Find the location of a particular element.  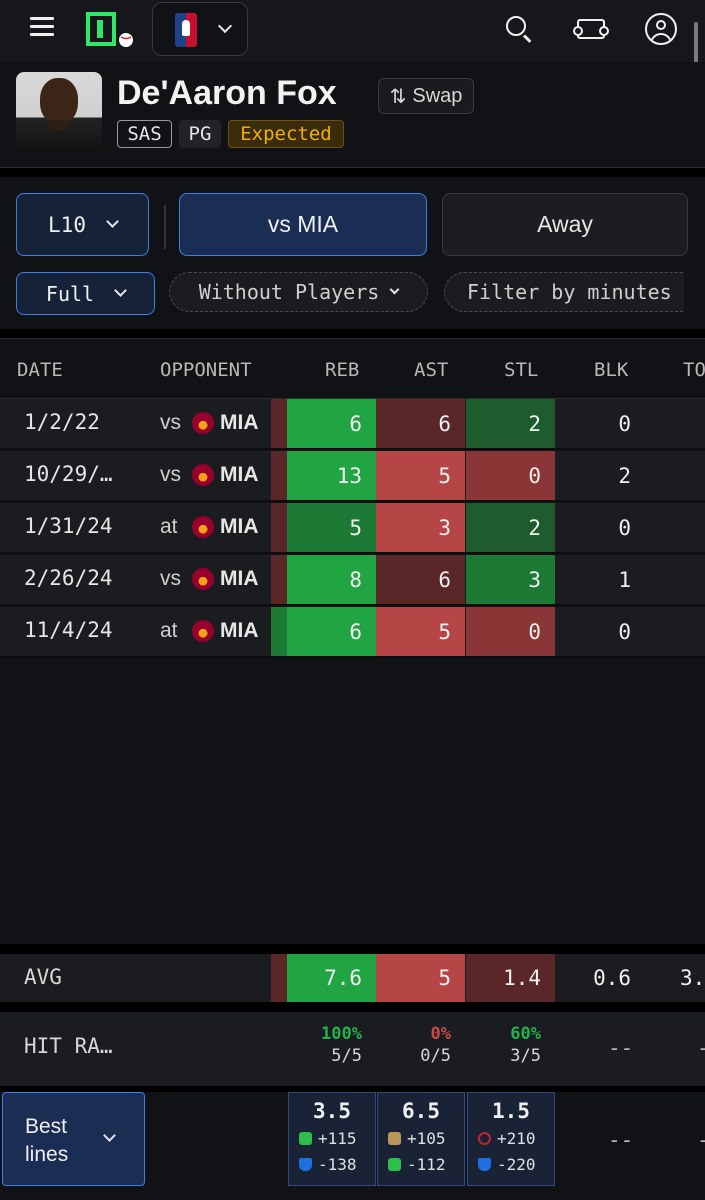

line-value: 1.5 is located at coordinates (511, 1111).